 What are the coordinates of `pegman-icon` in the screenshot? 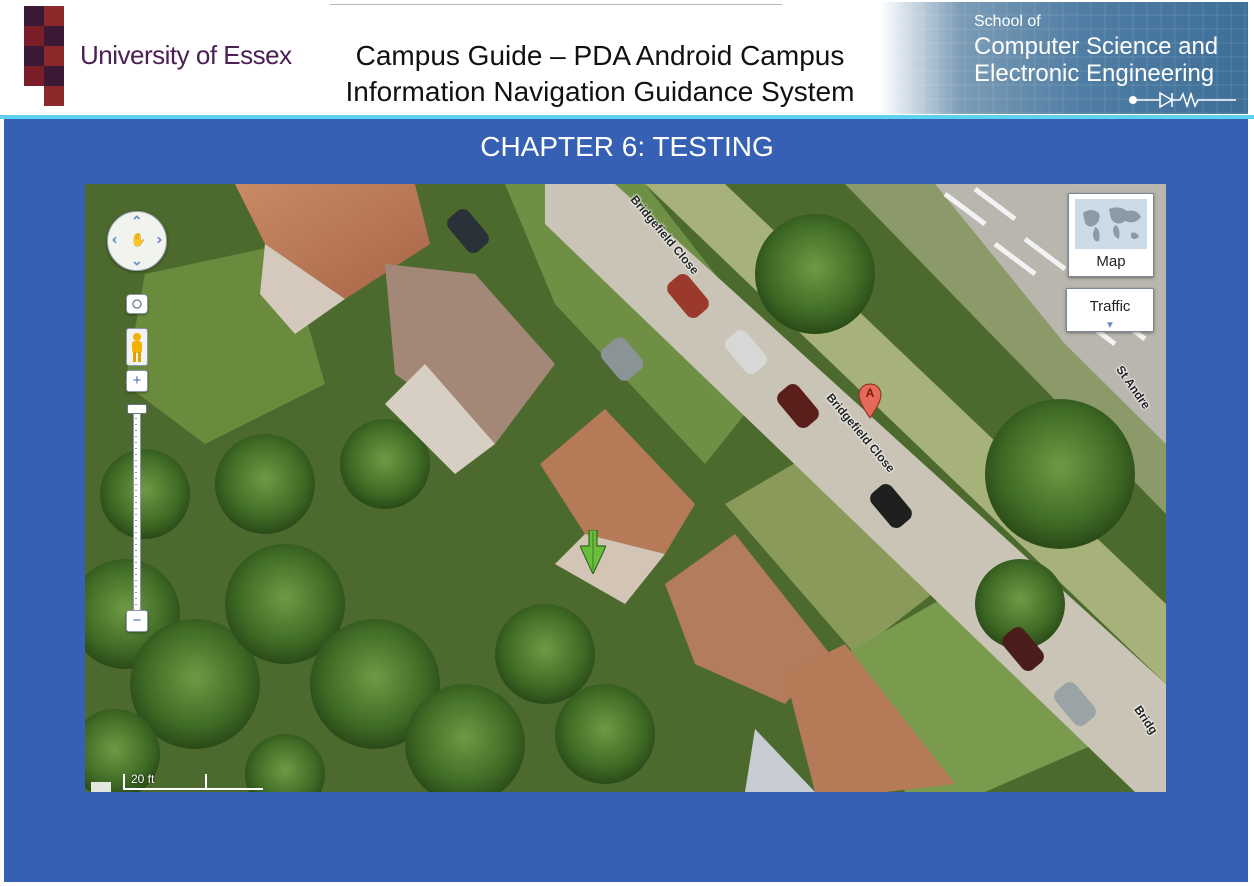 It's located at (137, 347).